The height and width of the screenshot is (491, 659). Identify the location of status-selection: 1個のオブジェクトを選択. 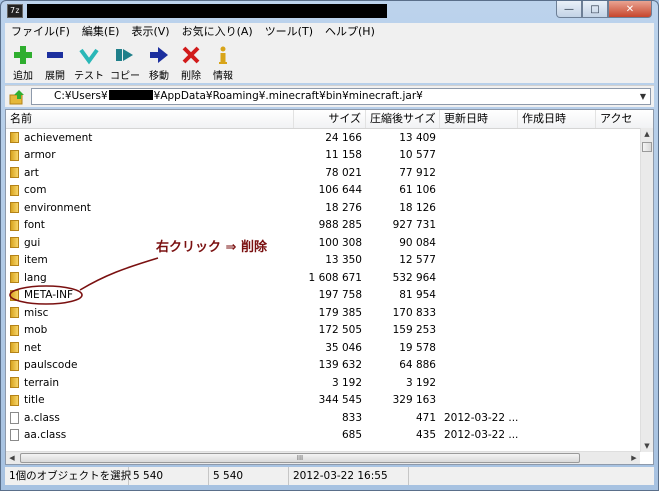
(68, 476).